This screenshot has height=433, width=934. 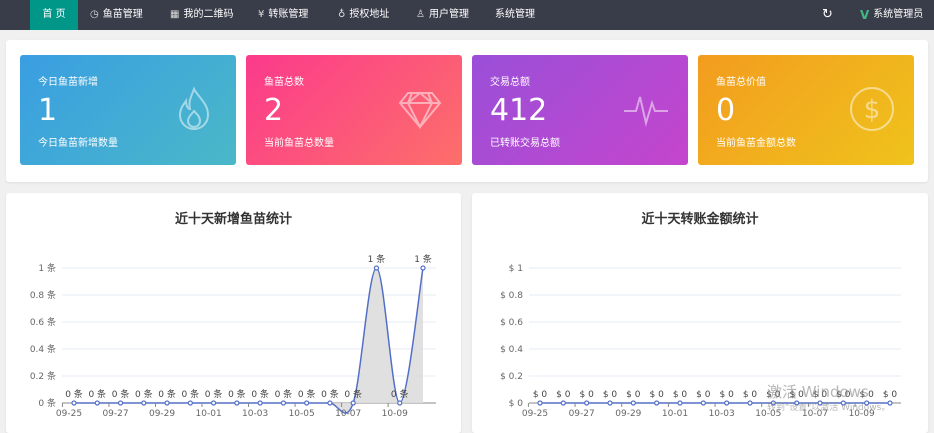 What do you see at coordinates (128, 110) in the screenshot?
I see `stat-card-today-new: 今日鱼苗新增 1 今日鱼苗新增数量` at bounding box center [128, 110].